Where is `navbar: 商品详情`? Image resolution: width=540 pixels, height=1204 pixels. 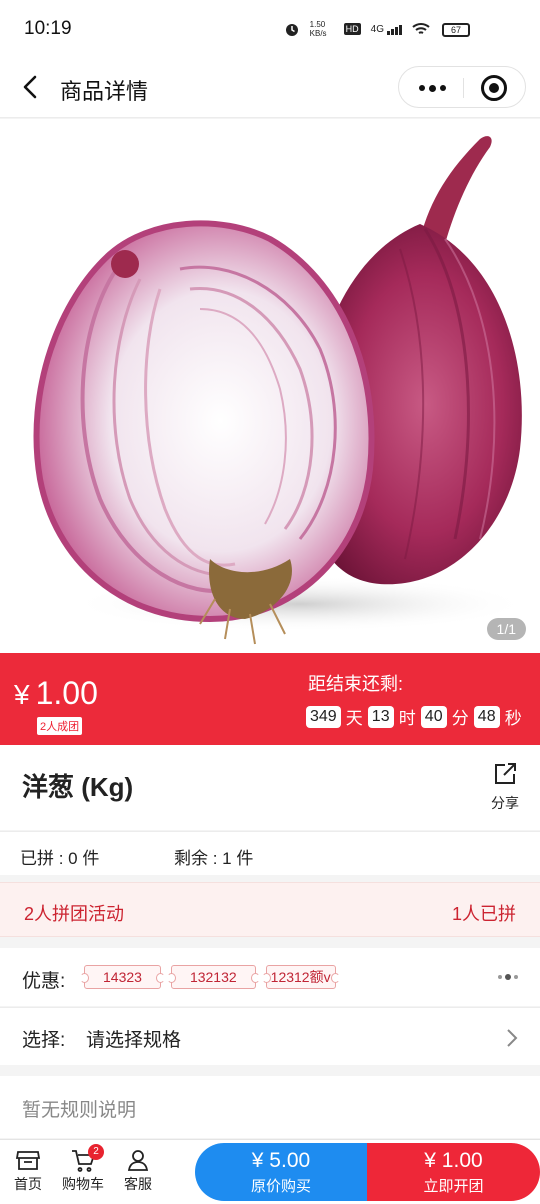 navbar: 商品详情 is located at coordinates (270, 88).